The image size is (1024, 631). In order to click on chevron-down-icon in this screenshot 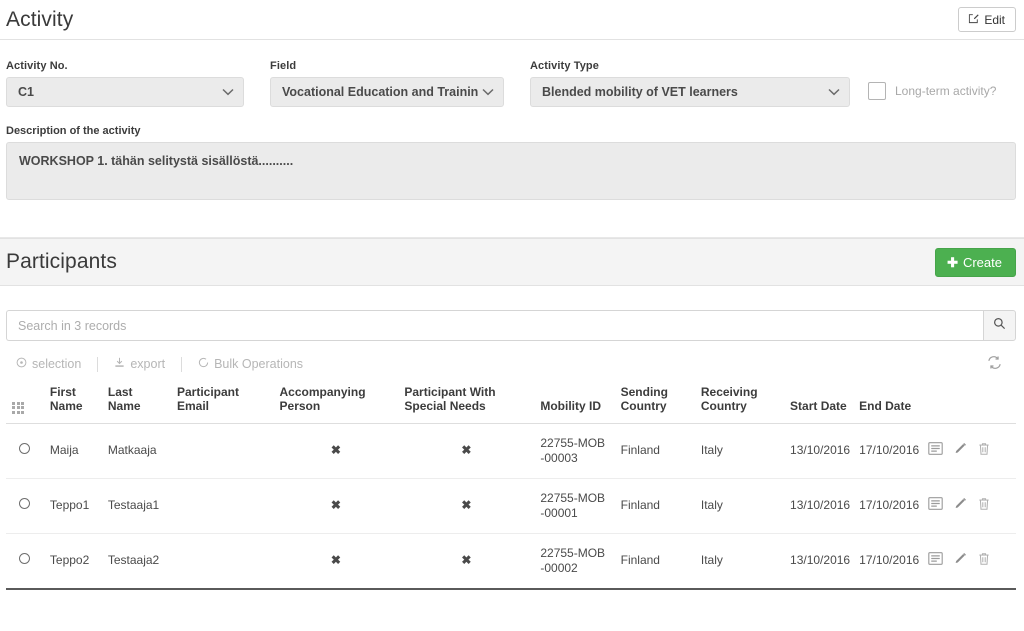, I will do `click(834, 92)`.